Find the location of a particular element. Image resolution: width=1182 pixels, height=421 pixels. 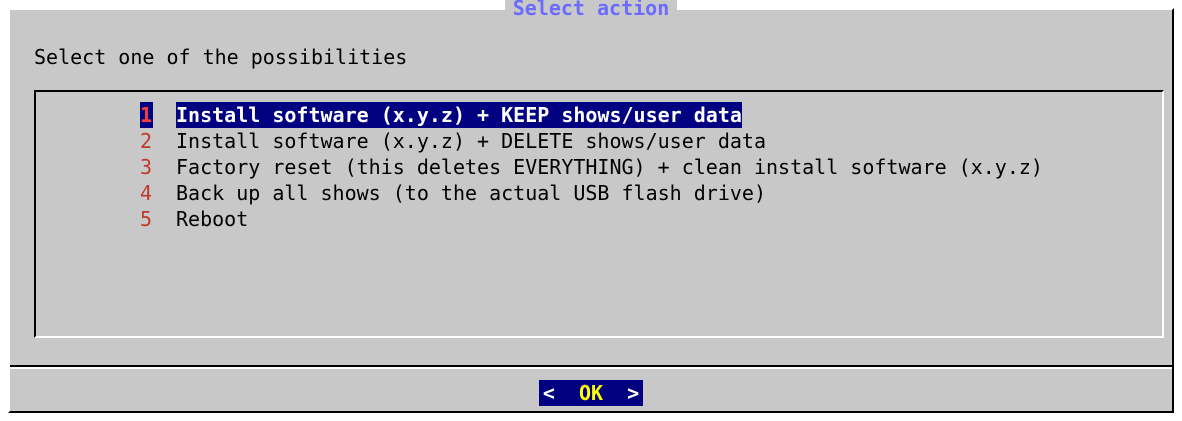

menu-item-hotkey: 2 is located at coordinates (146, 141).